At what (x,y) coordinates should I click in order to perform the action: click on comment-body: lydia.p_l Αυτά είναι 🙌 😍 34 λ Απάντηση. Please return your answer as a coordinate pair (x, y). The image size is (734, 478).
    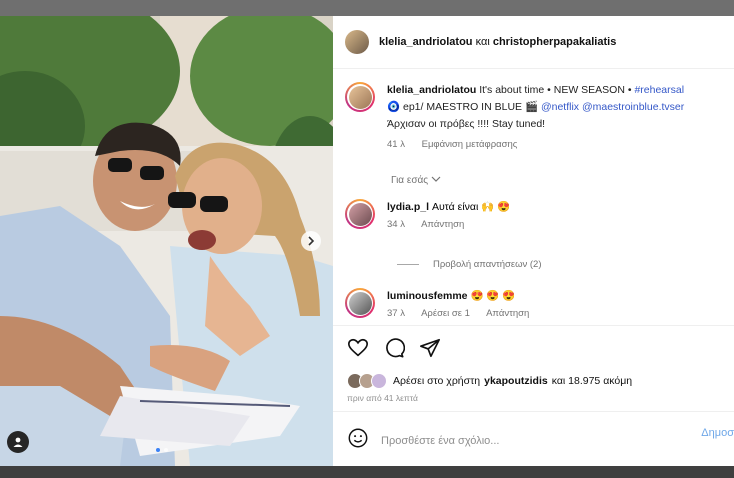
    Looking at the image, I should click on (448, 216).